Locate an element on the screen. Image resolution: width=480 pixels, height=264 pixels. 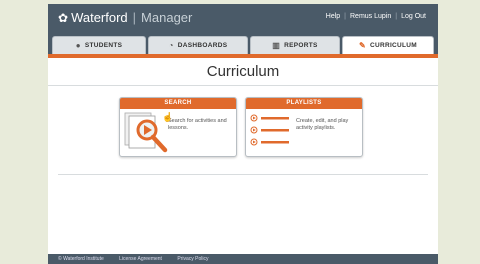
tab-students: ● STUDENTS is located at coordinates (99, 45).